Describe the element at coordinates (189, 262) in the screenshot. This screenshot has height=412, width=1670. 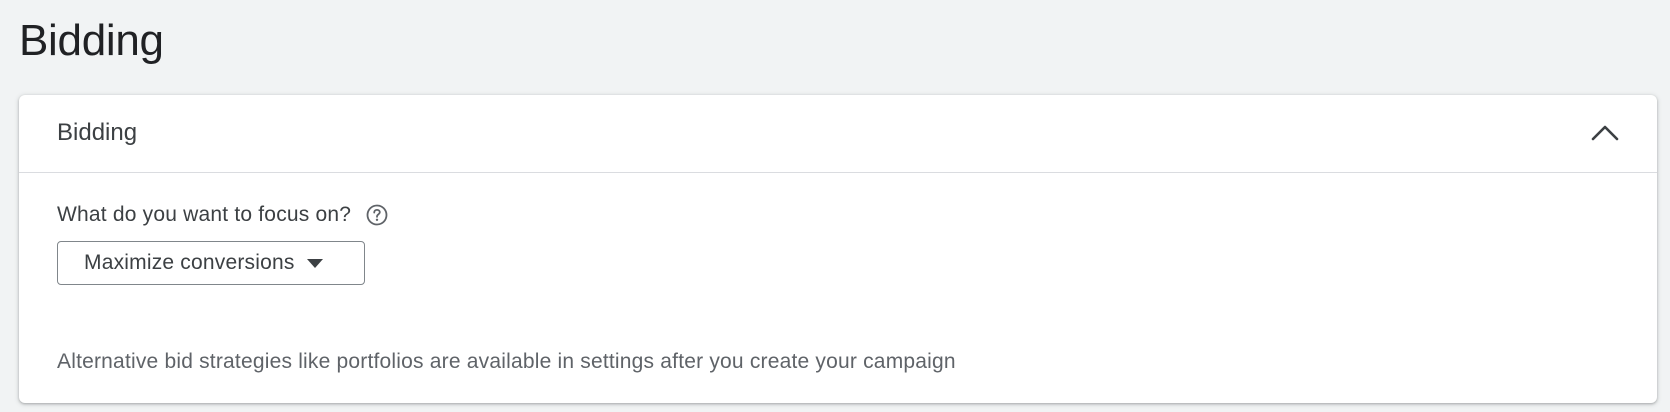
I see `focus-dropdown-value: Maximize conversions` at that location.